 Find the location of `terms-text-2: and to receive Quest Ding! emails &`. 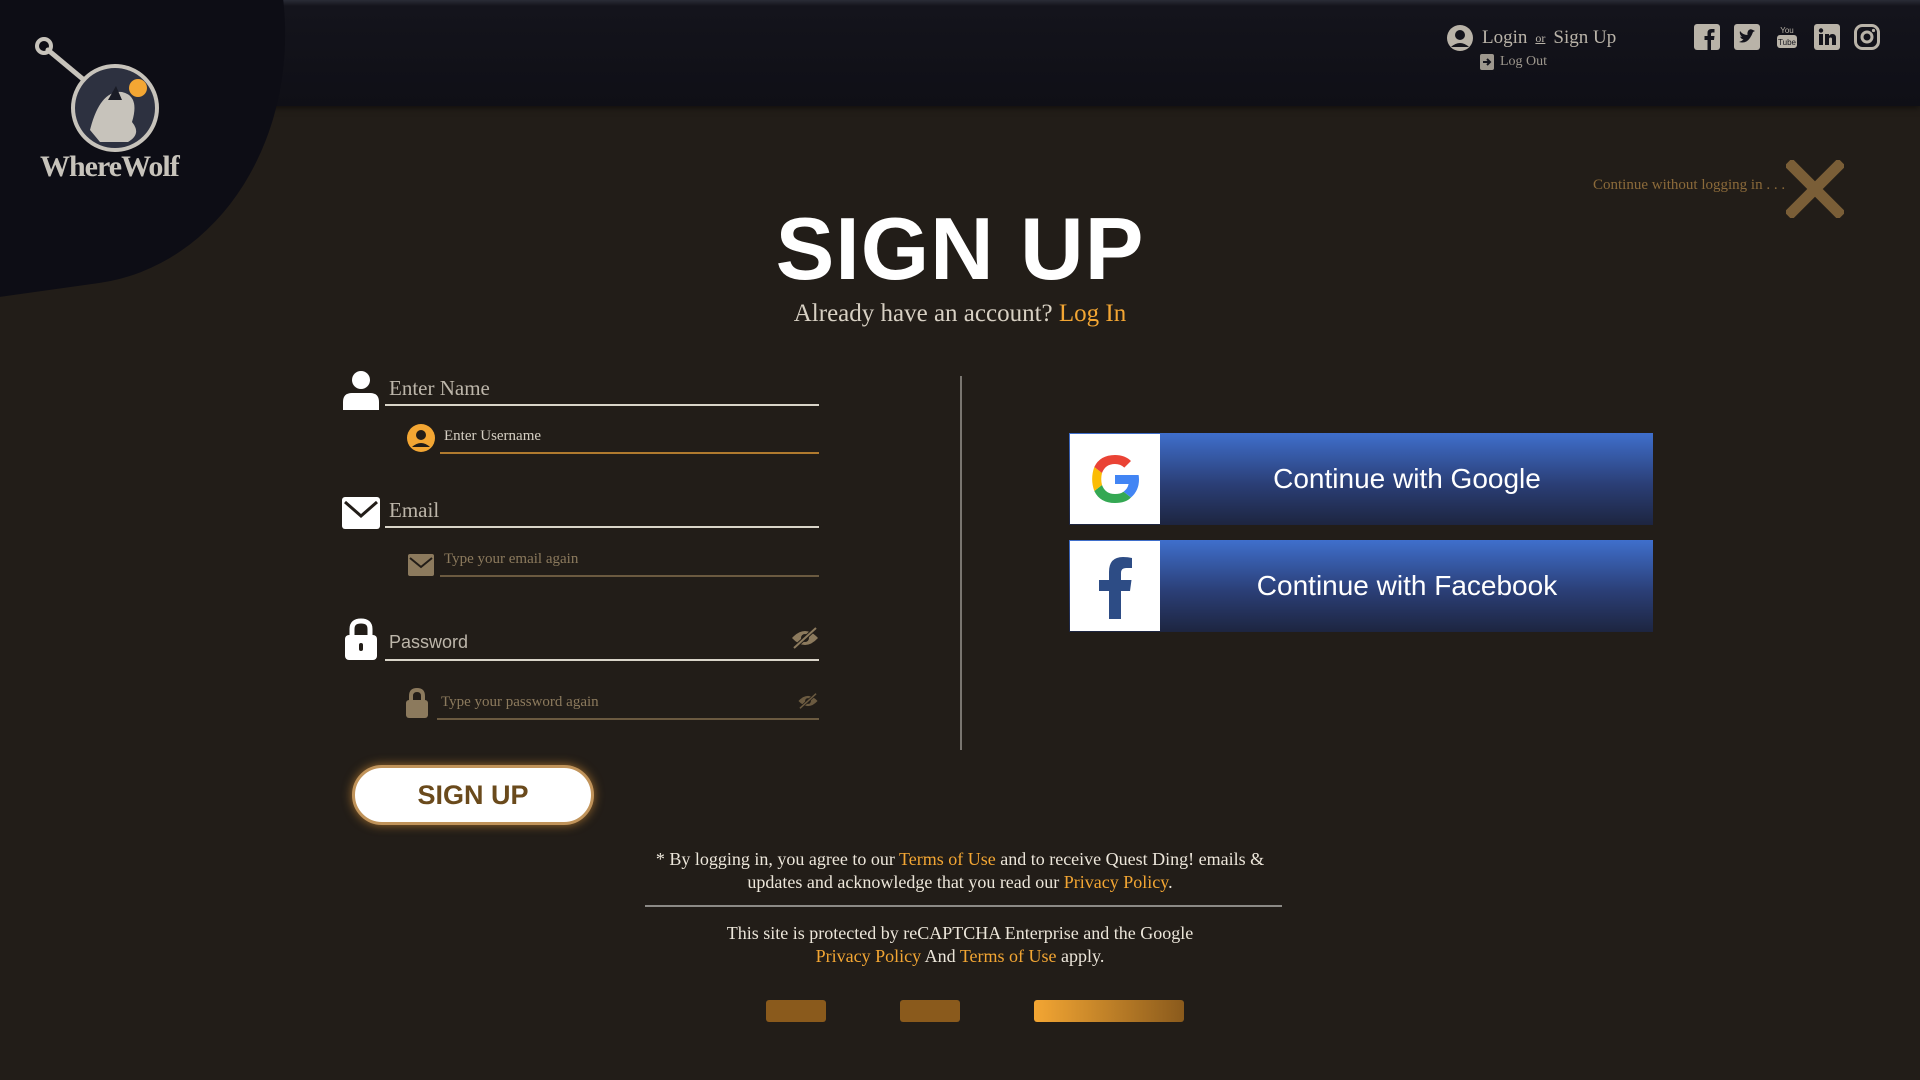

terms-text-2: and to receive Quest Ding! emails & is located at coordinates (1130, 859).